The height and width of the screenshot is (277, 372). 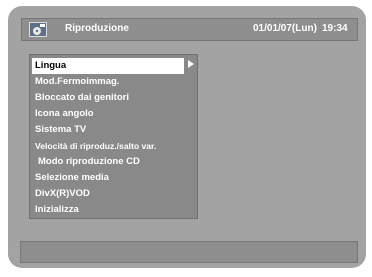 I want to click on page-title: Riproduzione, so click(x=97, y=28).